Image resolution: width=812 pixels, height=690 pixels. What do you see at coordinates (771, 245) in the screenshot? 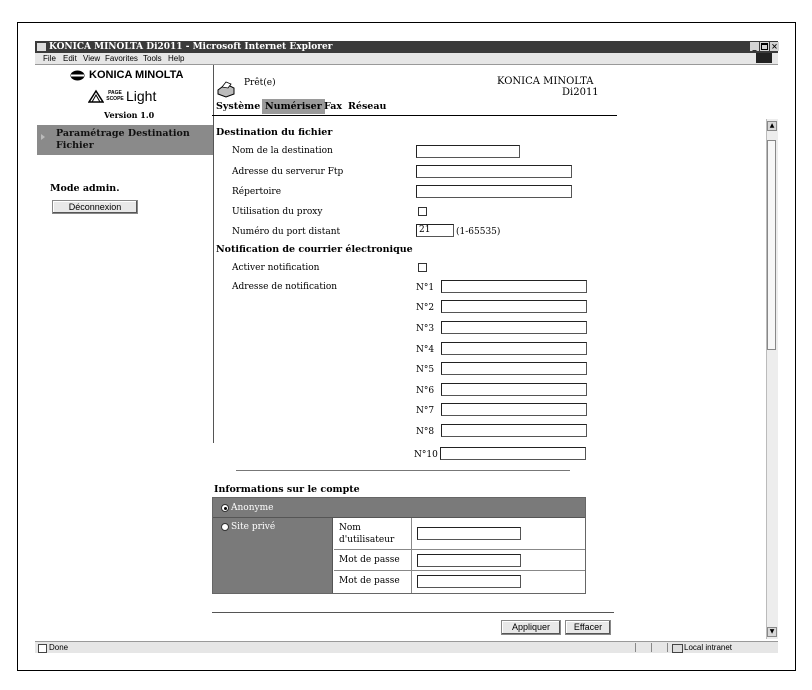
I see `scrollbar-thumb` at bounding box center [771, 245].